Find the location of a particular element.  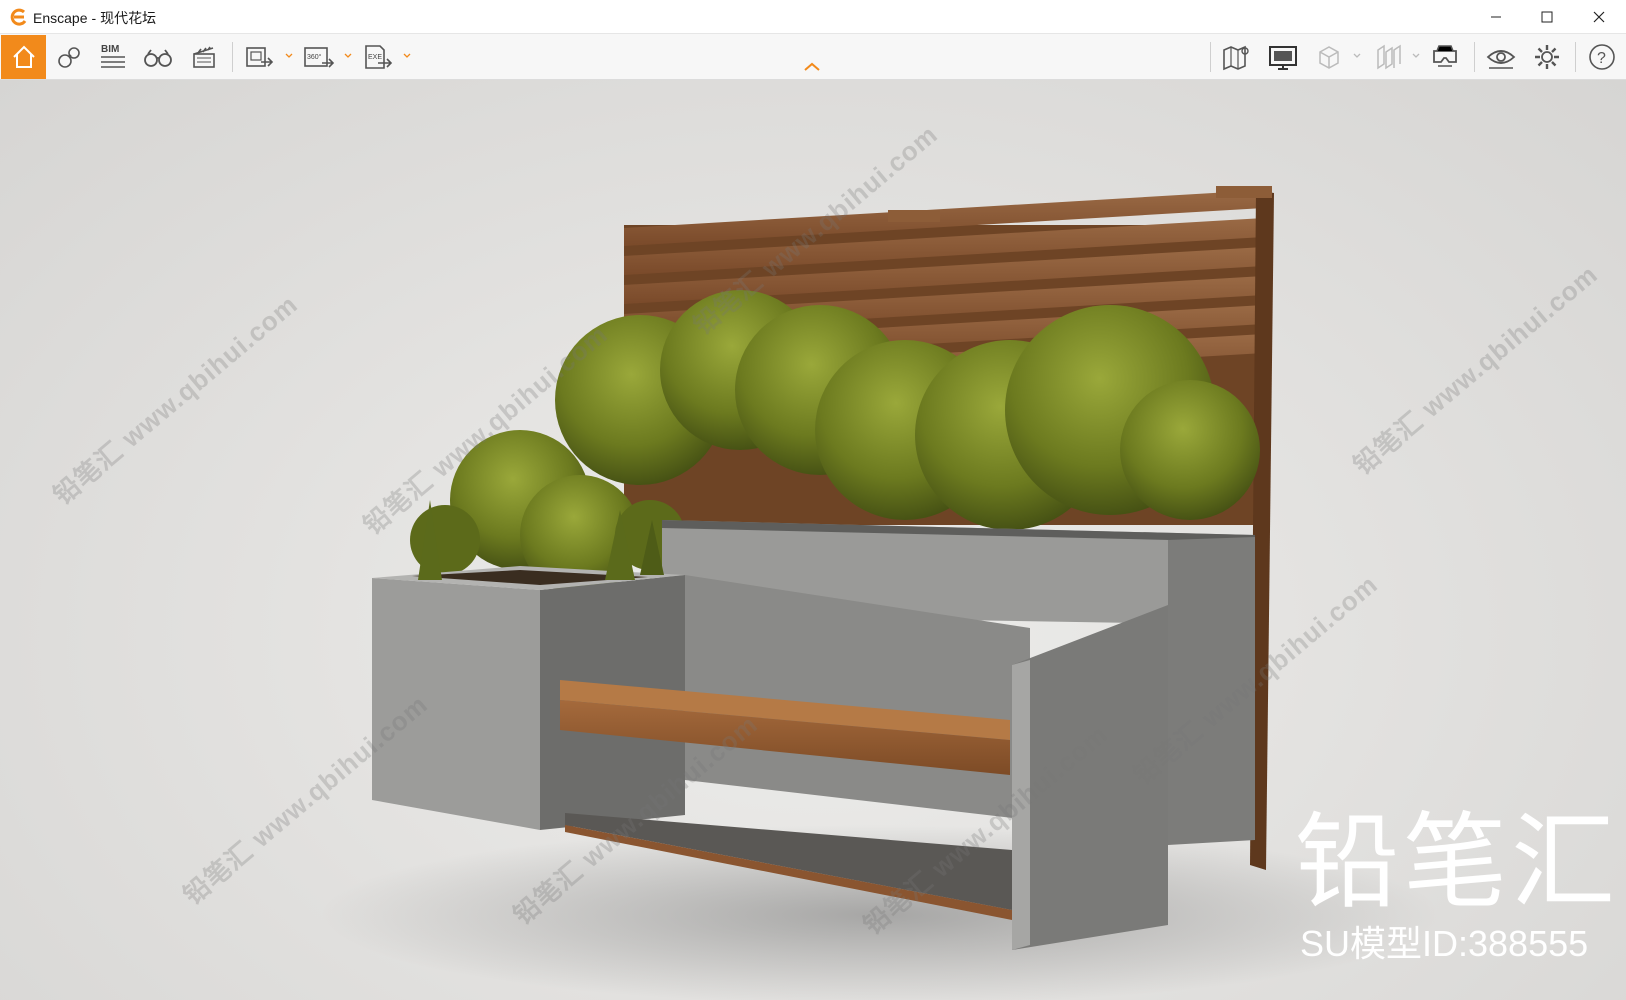

eye-icon is located at coordinates (1501, 59).